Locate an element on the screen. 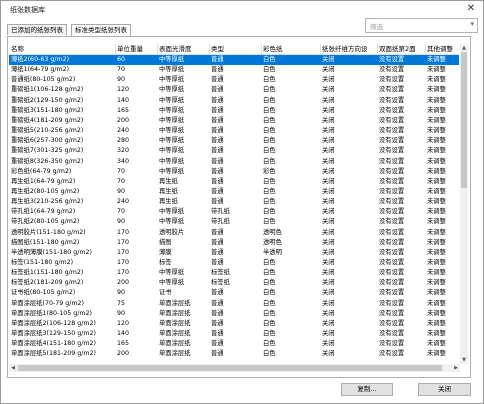 Image resolution: width=484 pixels, height=404 pixels. table-row: 再生纸1(64-79 g/m2) 70 再生纸 普通 白色 关闭 没有设置 未调整 is located at coordinates (234, 182).